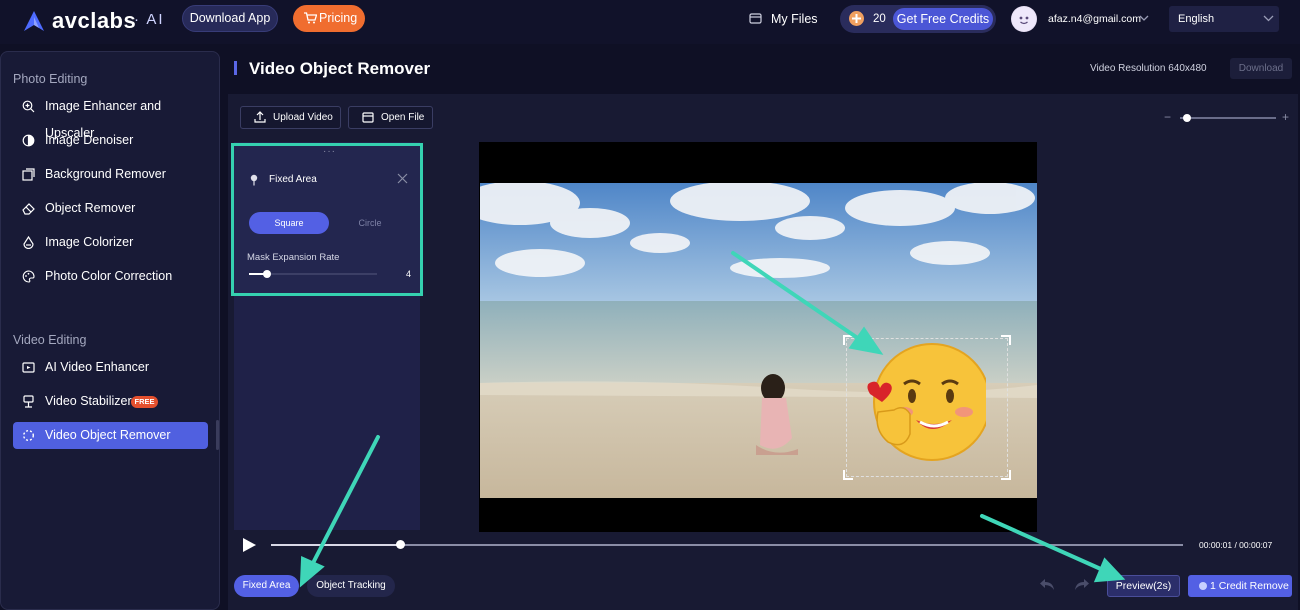 The height and width of the screenshot is (610, 1300). I want to click on mask-expansion-value: 4, so click(409, 274).